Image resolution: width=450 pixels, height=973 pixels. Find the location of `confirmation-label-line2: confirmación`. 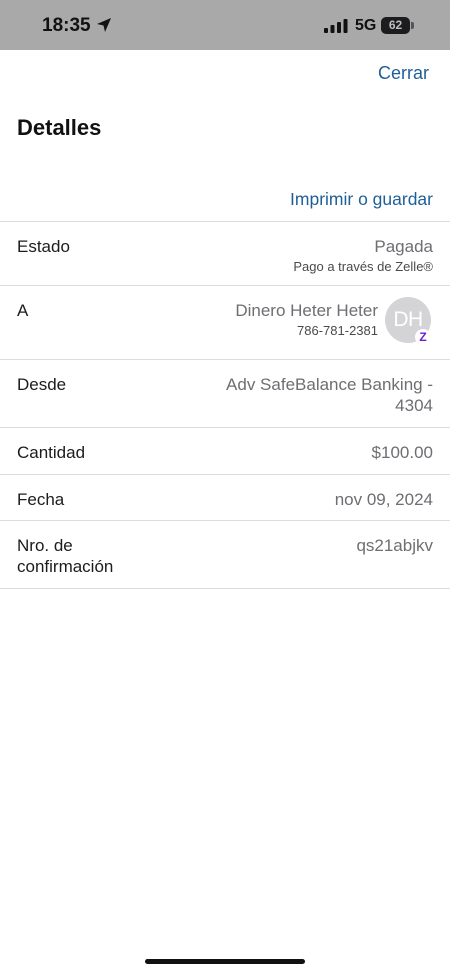

confirmation-label-line2: confirmación is located at coordinates (65, 566).